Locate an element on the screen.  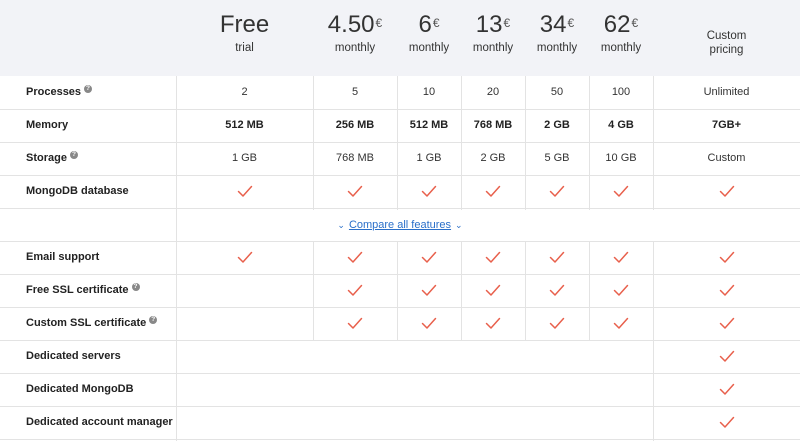
plan-34: 34€ monthly is located at coordinates (557, 38).